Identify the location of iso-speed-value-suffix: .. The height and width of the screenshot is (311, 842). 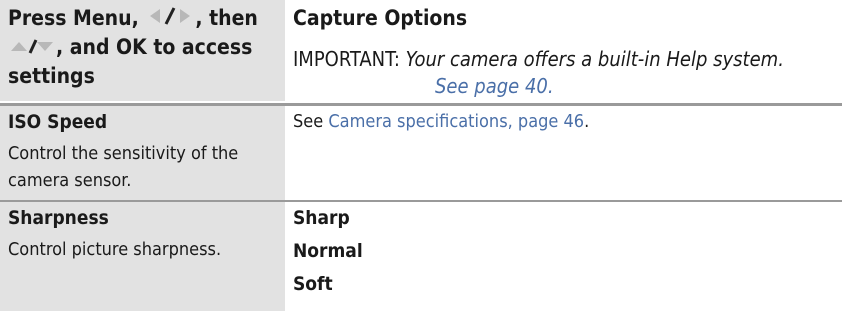
(587, 121).